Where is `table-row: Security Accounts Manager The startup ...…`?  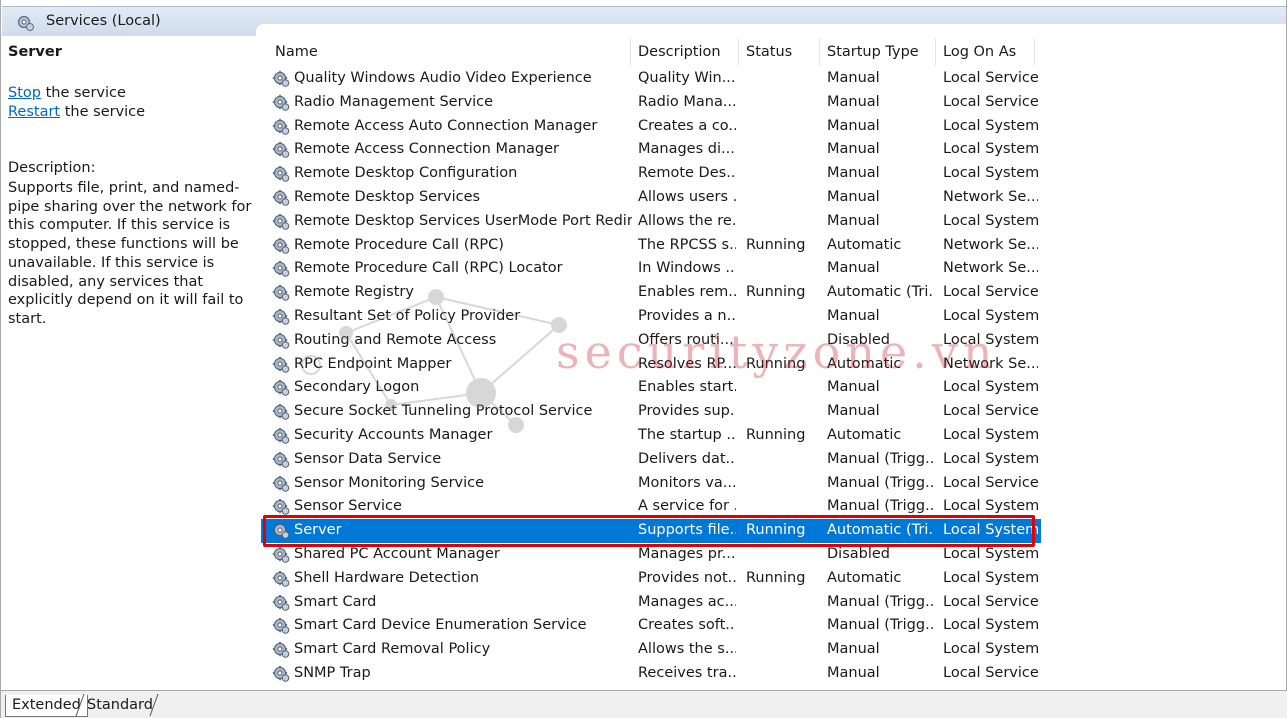 table-row: Security Accounts Manager The startup ...… is located at coordinates (651, 436).